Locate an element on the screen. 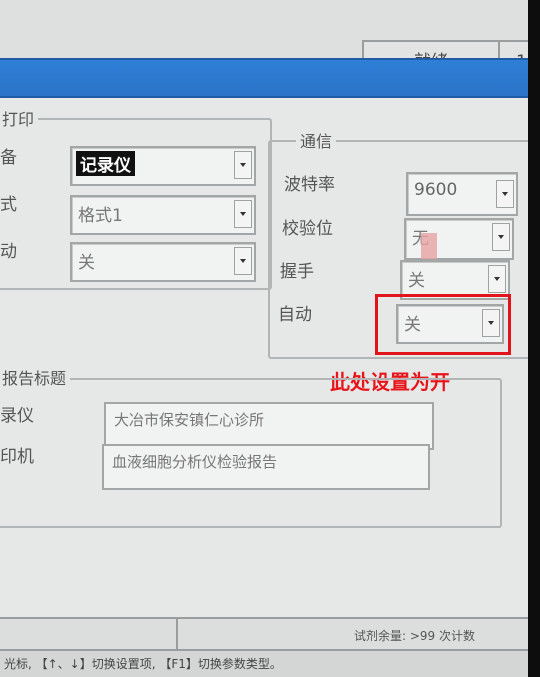  printer-title-input: 血液细胞分析仪检验报告 is located at coordinates (266, 467).